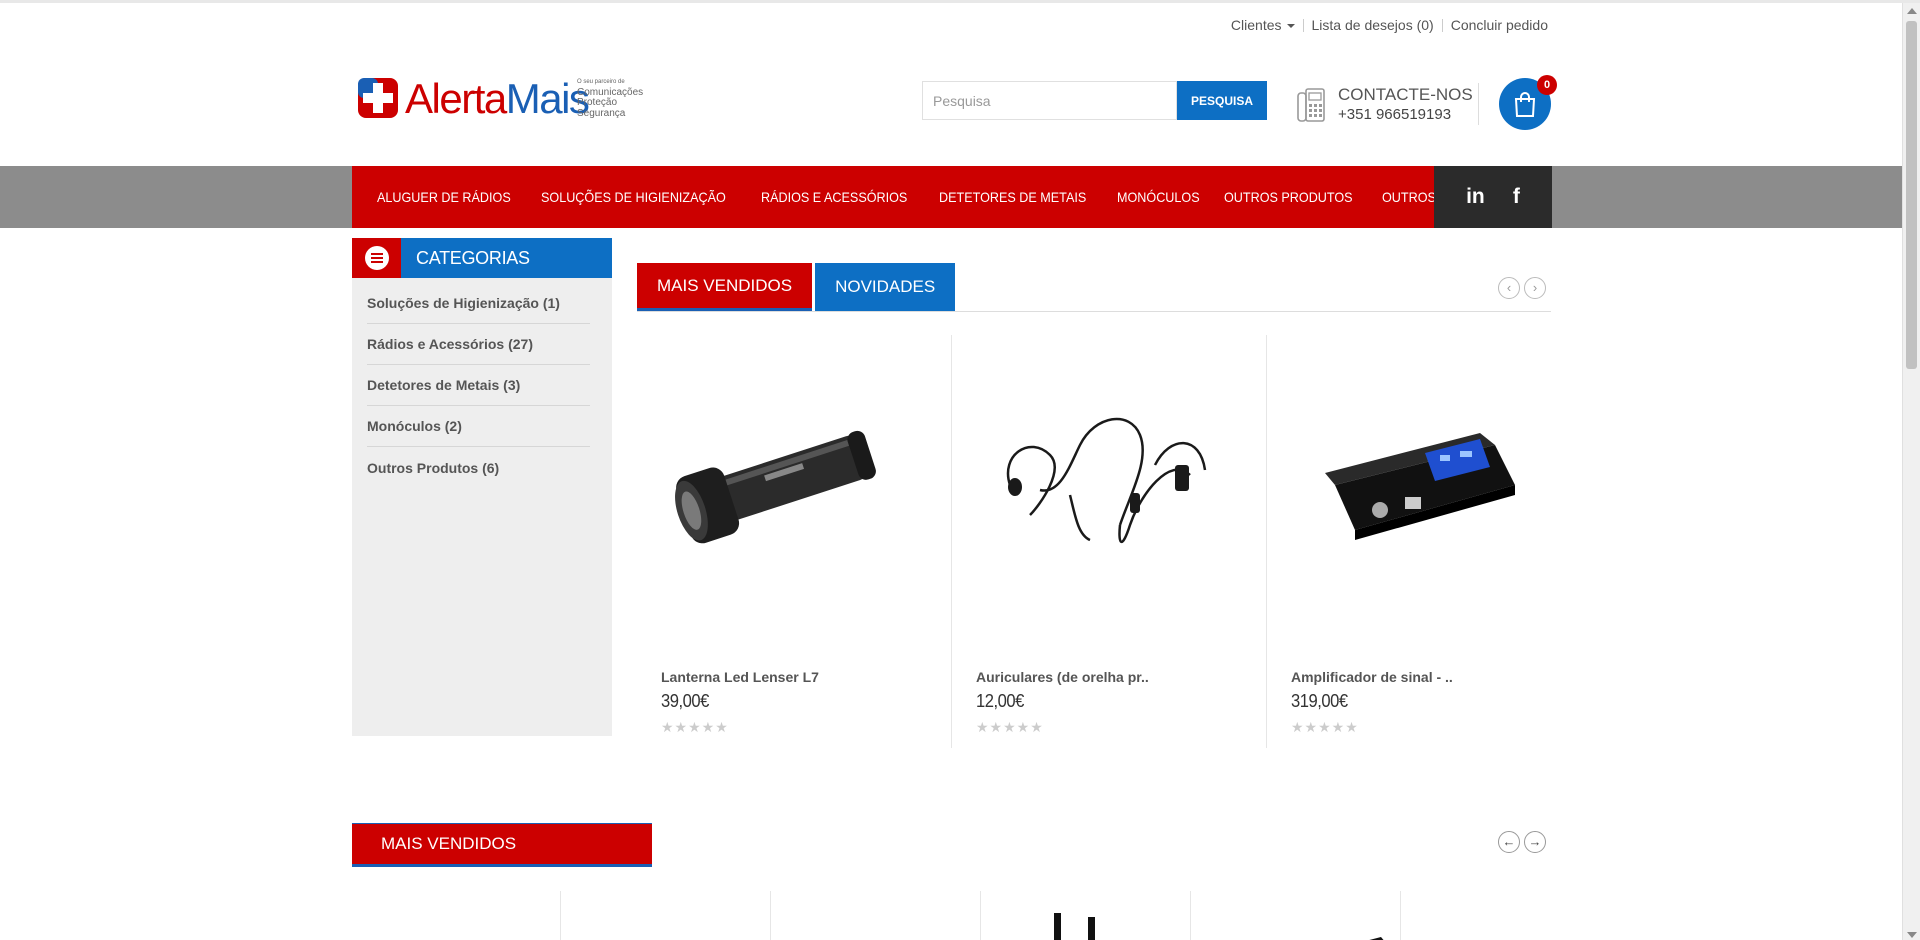 This screenshot has height=940, width=1920. What do you see at coordinates (456, 98) in the screenshot?
I see `brand-part1: Alerta` at bounding box center [456, 98].